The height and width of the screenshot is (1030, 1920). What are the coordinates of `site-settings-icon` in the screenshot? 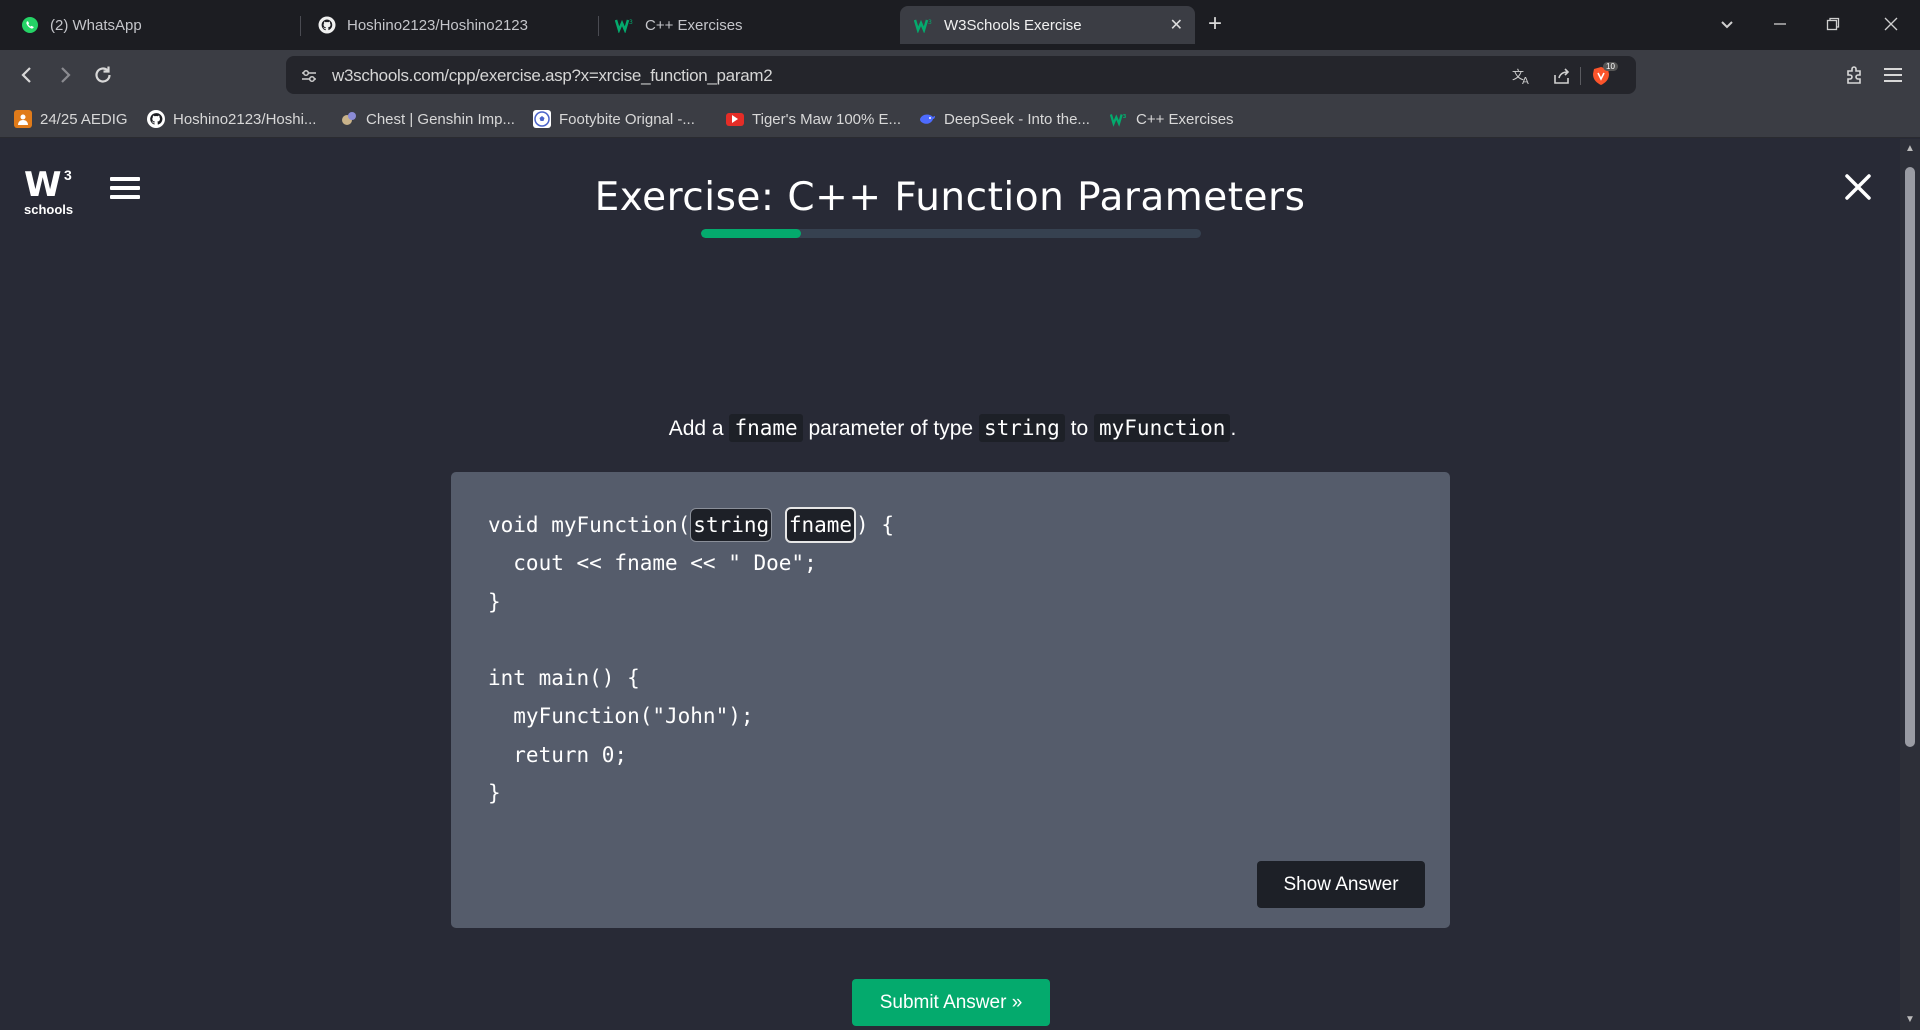 It's located at (309, 76).